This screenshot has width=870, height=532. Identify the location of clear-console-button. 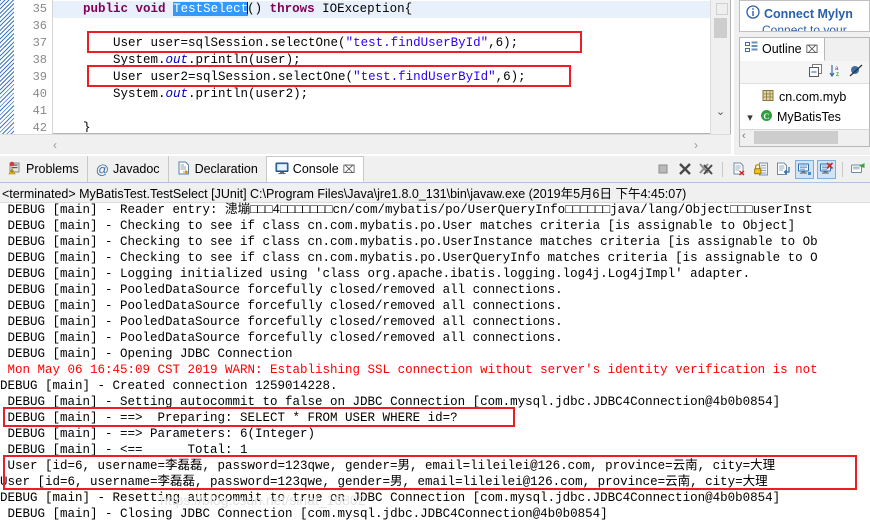
(738, 169).